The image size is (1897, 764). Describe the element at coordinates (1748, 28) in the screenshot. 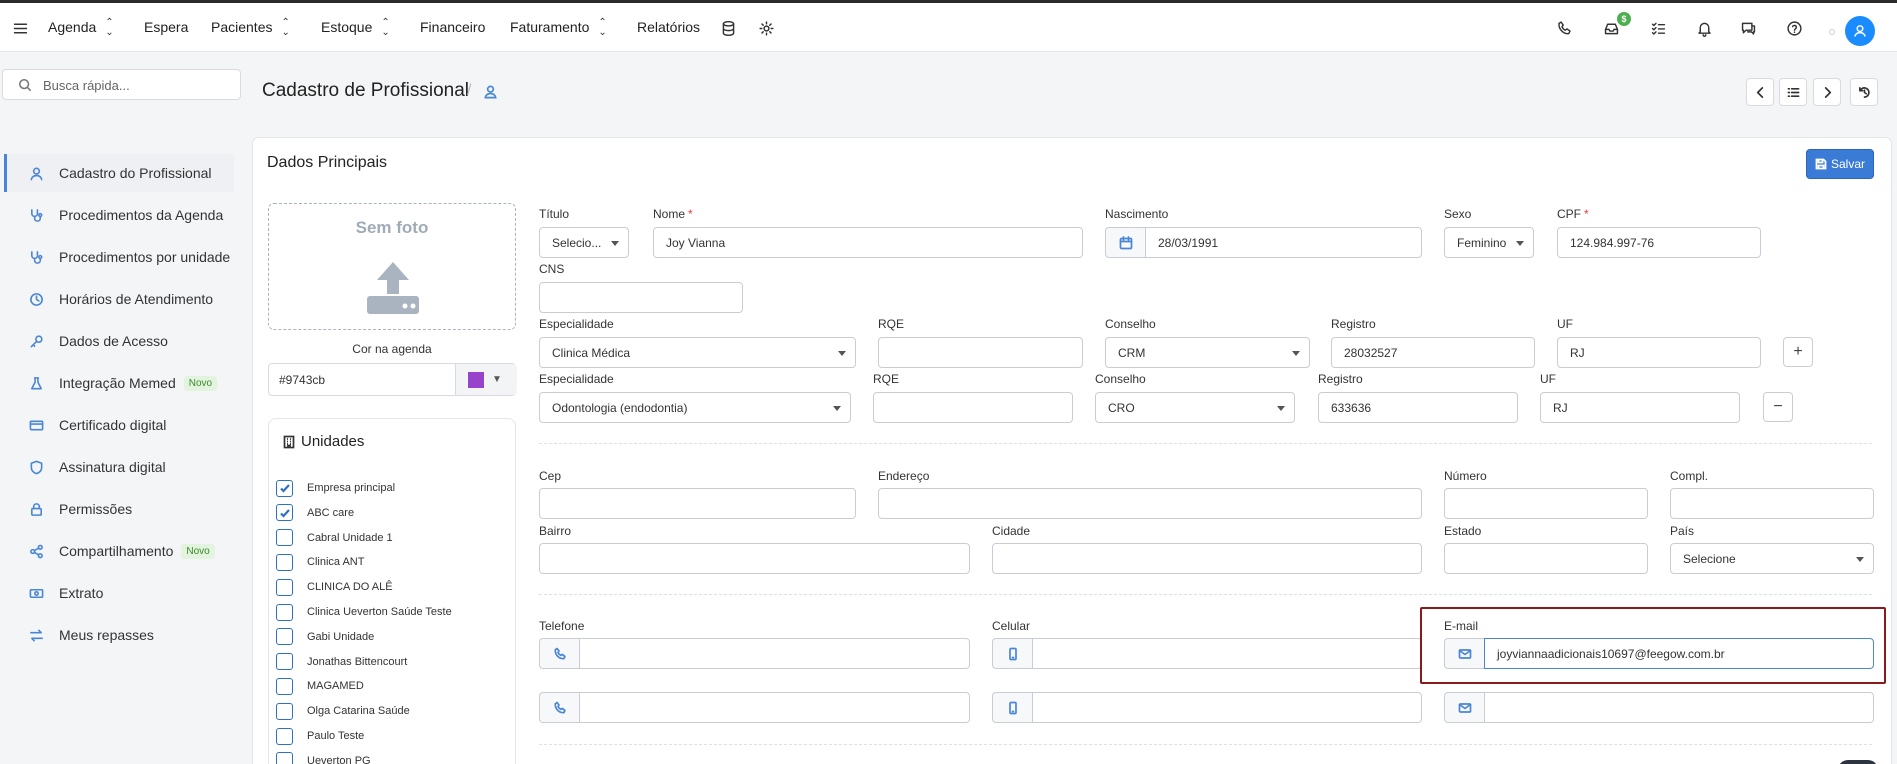

I see `chat-icon` at that location.